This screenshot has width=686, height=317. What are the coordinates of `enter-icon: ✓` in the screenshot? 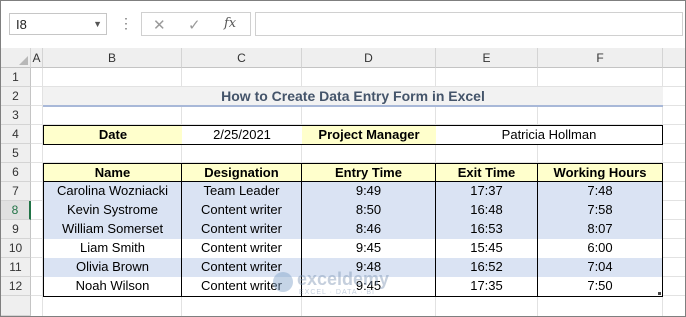 It's located at (194, 25).